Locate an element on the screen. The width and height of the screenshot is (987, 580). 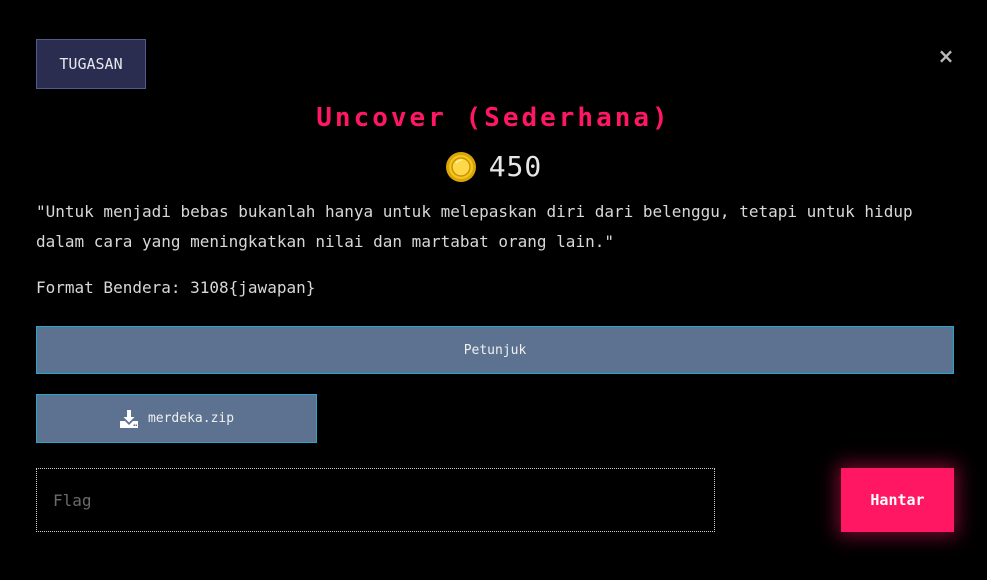
file-name: merdeka.zip is located at coordinates (191, 418).